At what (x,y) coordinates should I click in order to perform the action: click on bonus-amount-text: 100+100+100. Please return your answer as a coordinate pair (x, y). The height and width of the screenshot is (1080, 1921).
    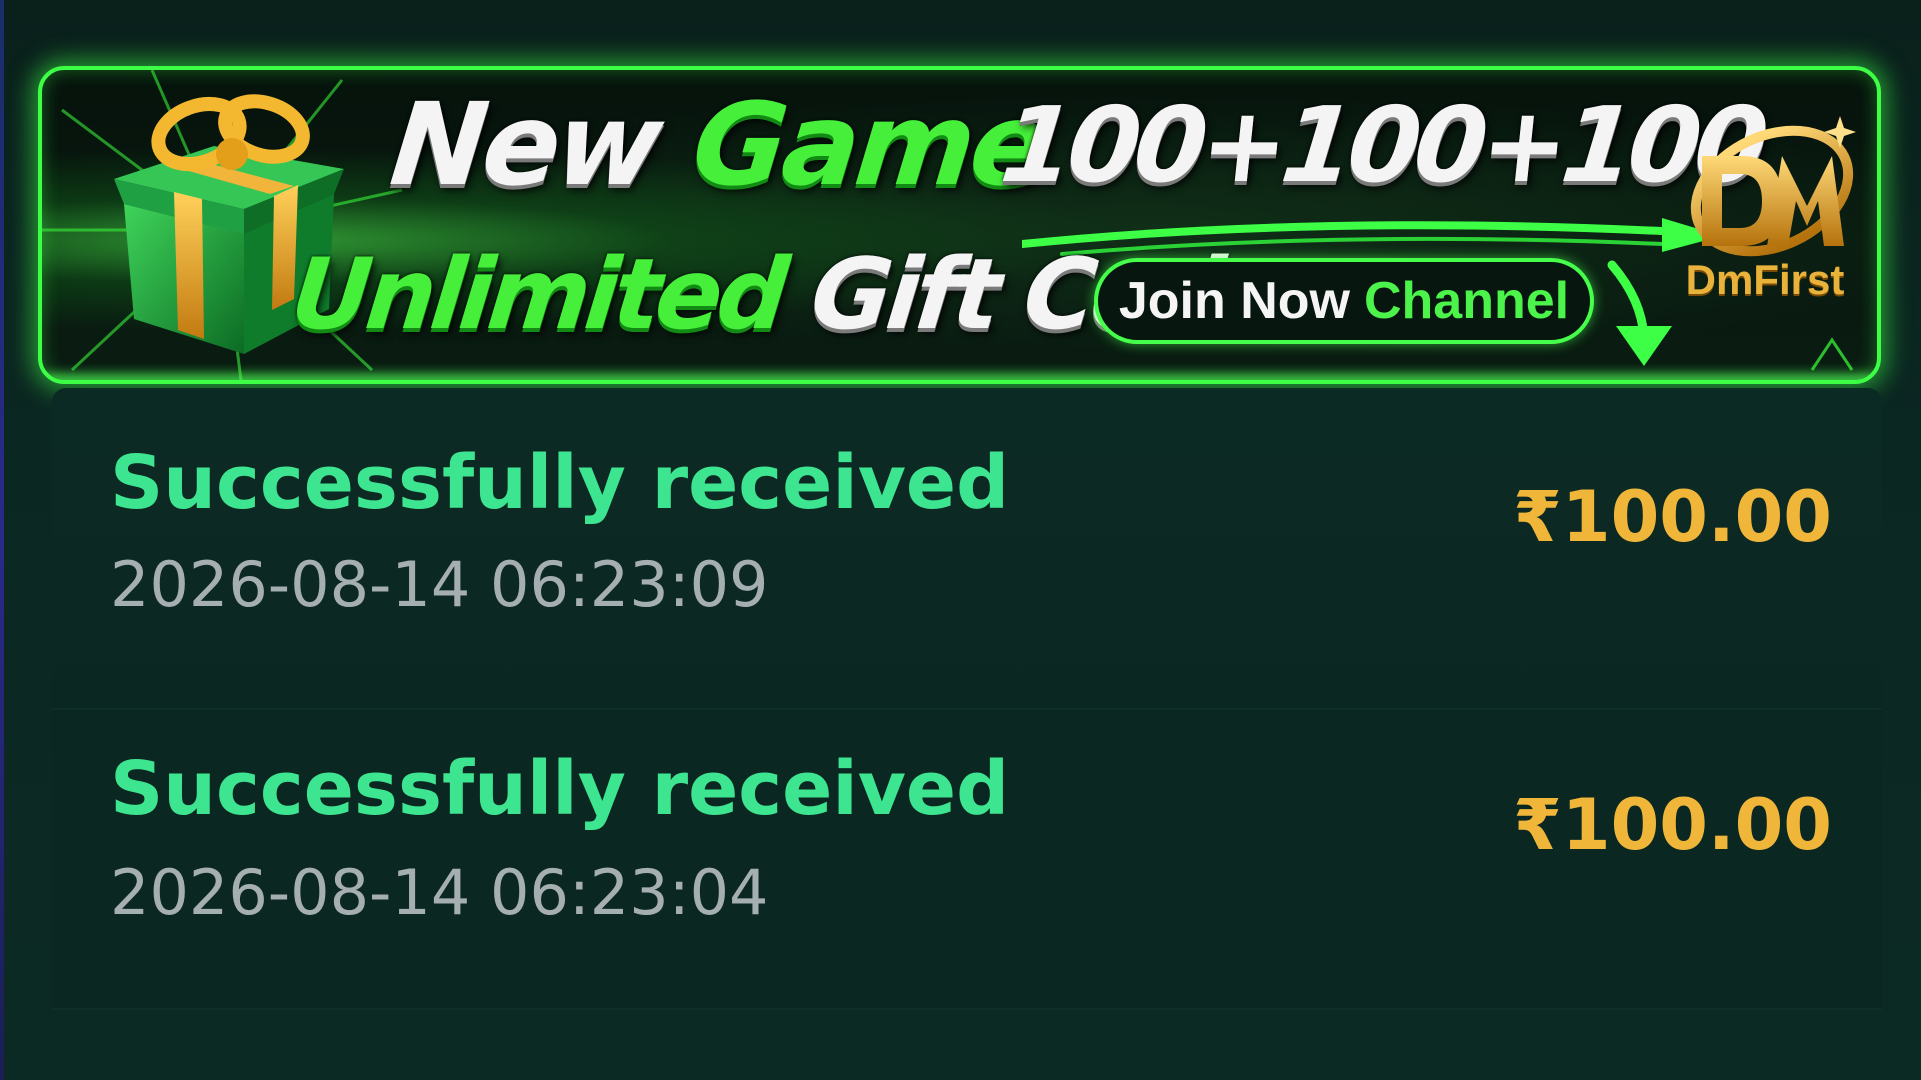
    Looking at the image, I should click on (1381, 145).